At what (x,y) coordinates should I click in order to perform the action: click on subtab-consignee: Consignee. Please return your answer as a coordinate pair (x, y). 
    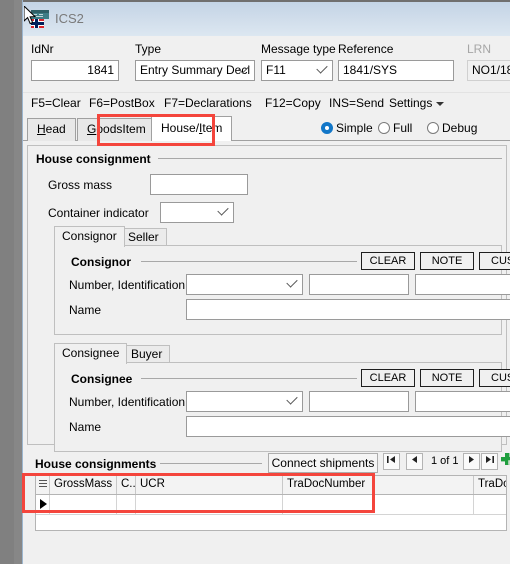
    Looking at the image, I should click on (91, 353).